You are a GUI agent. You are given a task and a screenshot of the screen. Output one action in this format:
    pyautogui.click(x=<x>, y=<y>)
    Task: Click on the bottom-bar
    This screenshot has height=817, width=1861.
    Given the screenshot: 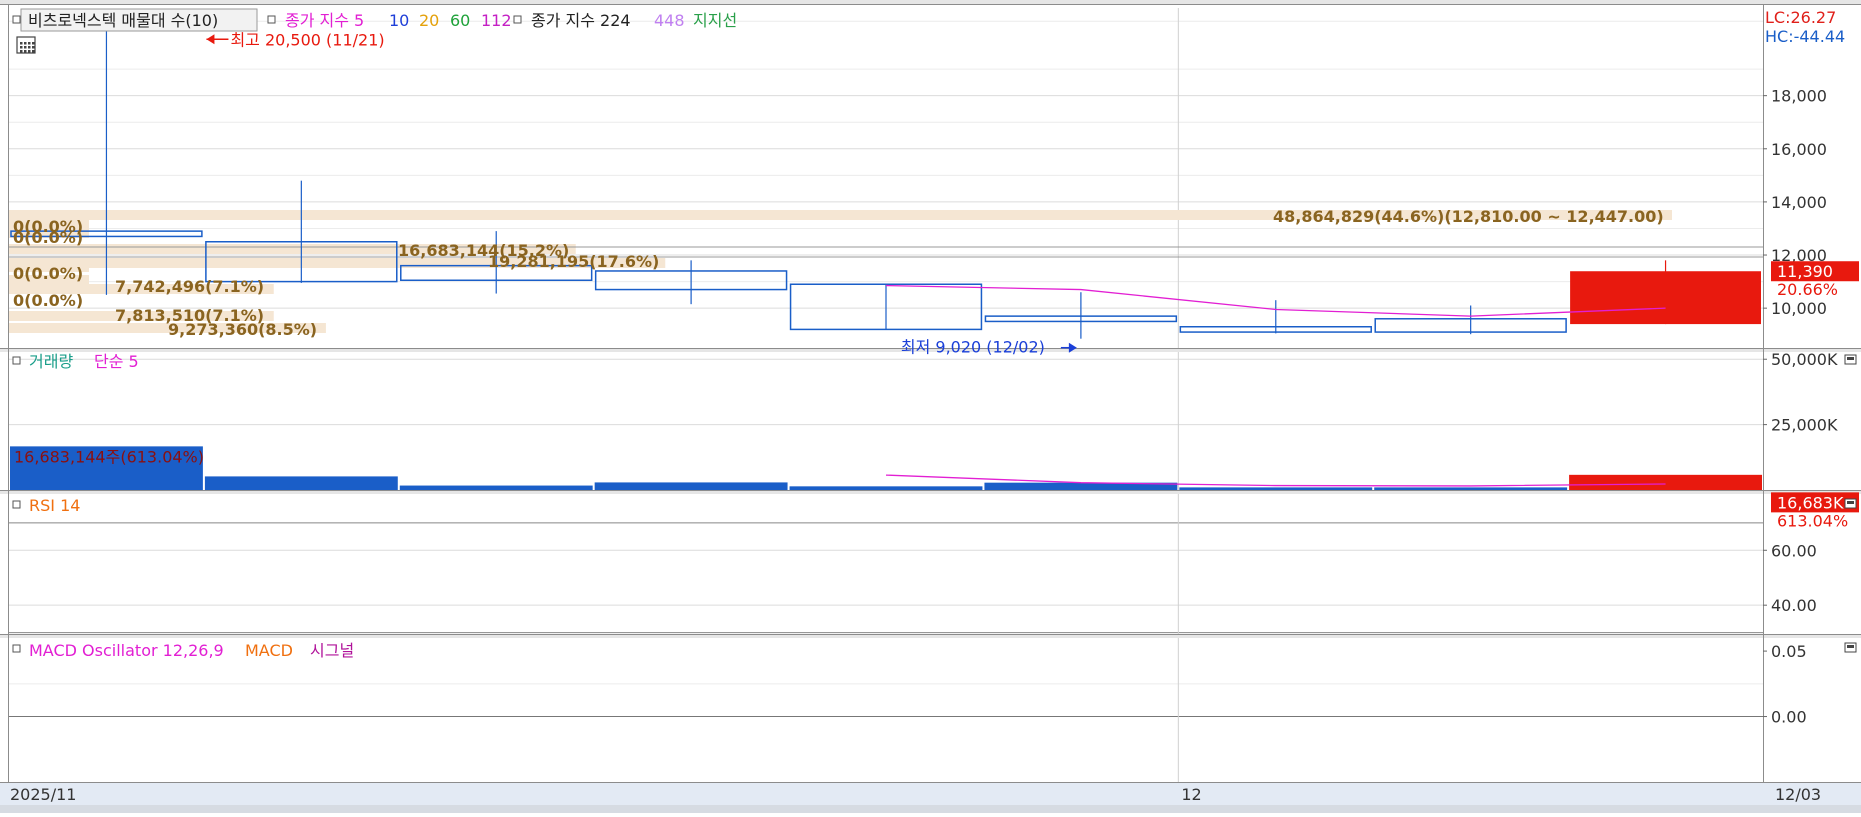 What is the action you would take?
    pyautogui.click(x=930, y=809)
    